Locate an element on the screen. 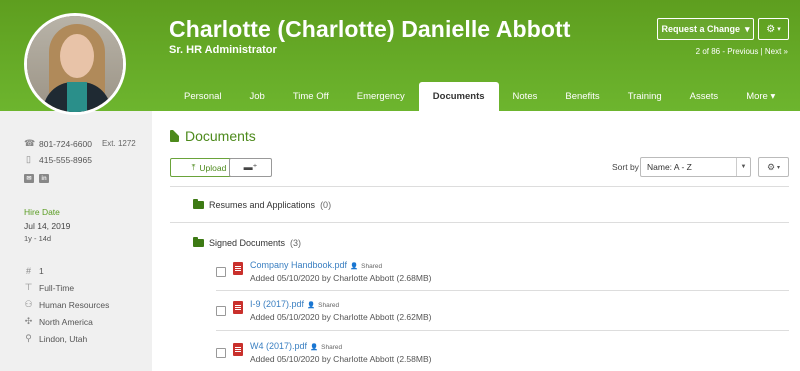 This screenshot has width=800, height=371. folder-open-icon is located at coordinates (198, 242).